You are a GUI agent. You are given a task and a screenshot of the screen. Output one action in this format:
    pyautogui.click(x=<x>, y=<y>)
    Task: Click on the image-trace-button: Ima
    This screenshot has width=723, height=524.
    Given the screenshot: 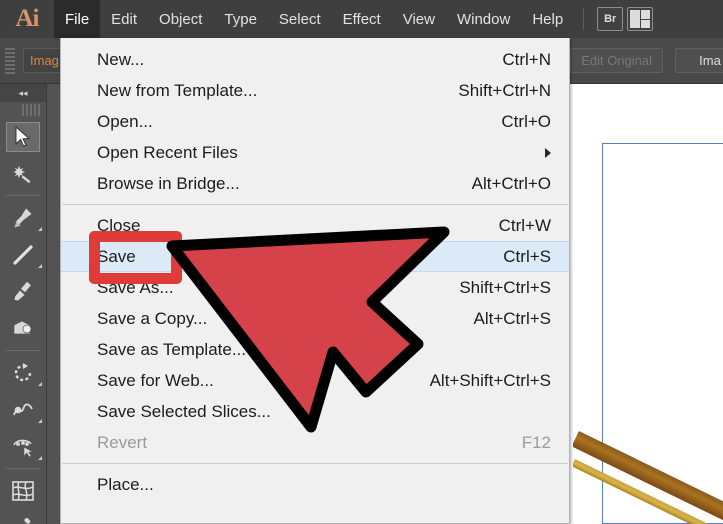 What is the action you would take?
    pyautogui.click(x=699, y=60)
    